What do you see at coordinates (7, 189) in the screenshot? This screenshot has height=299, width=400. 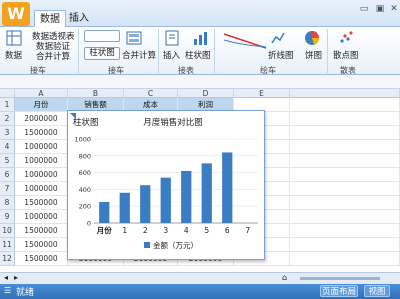 I see `row-header: 7` at bounding box center [7, 189].